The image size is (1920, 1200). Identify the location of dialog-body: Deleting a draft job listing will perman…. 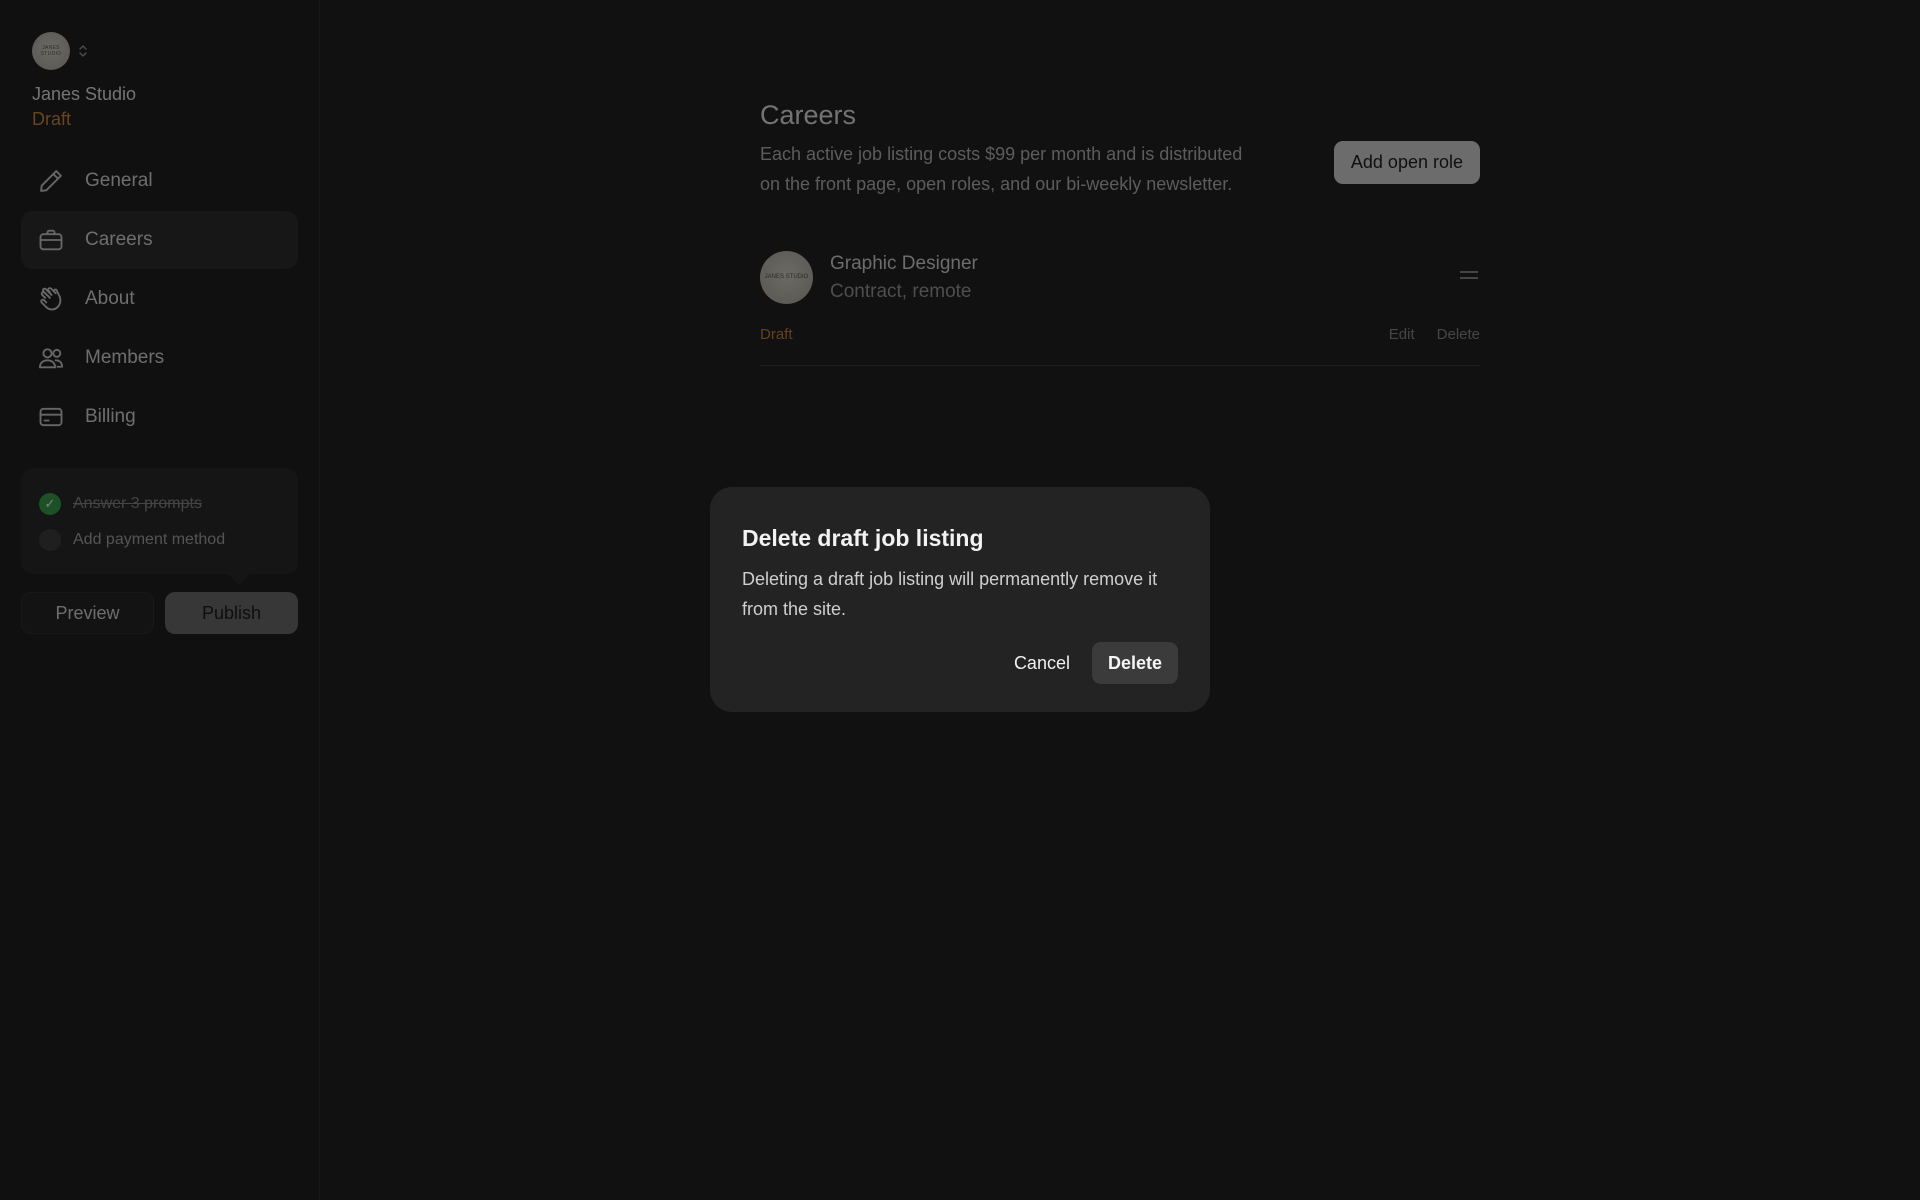
(950, 594).